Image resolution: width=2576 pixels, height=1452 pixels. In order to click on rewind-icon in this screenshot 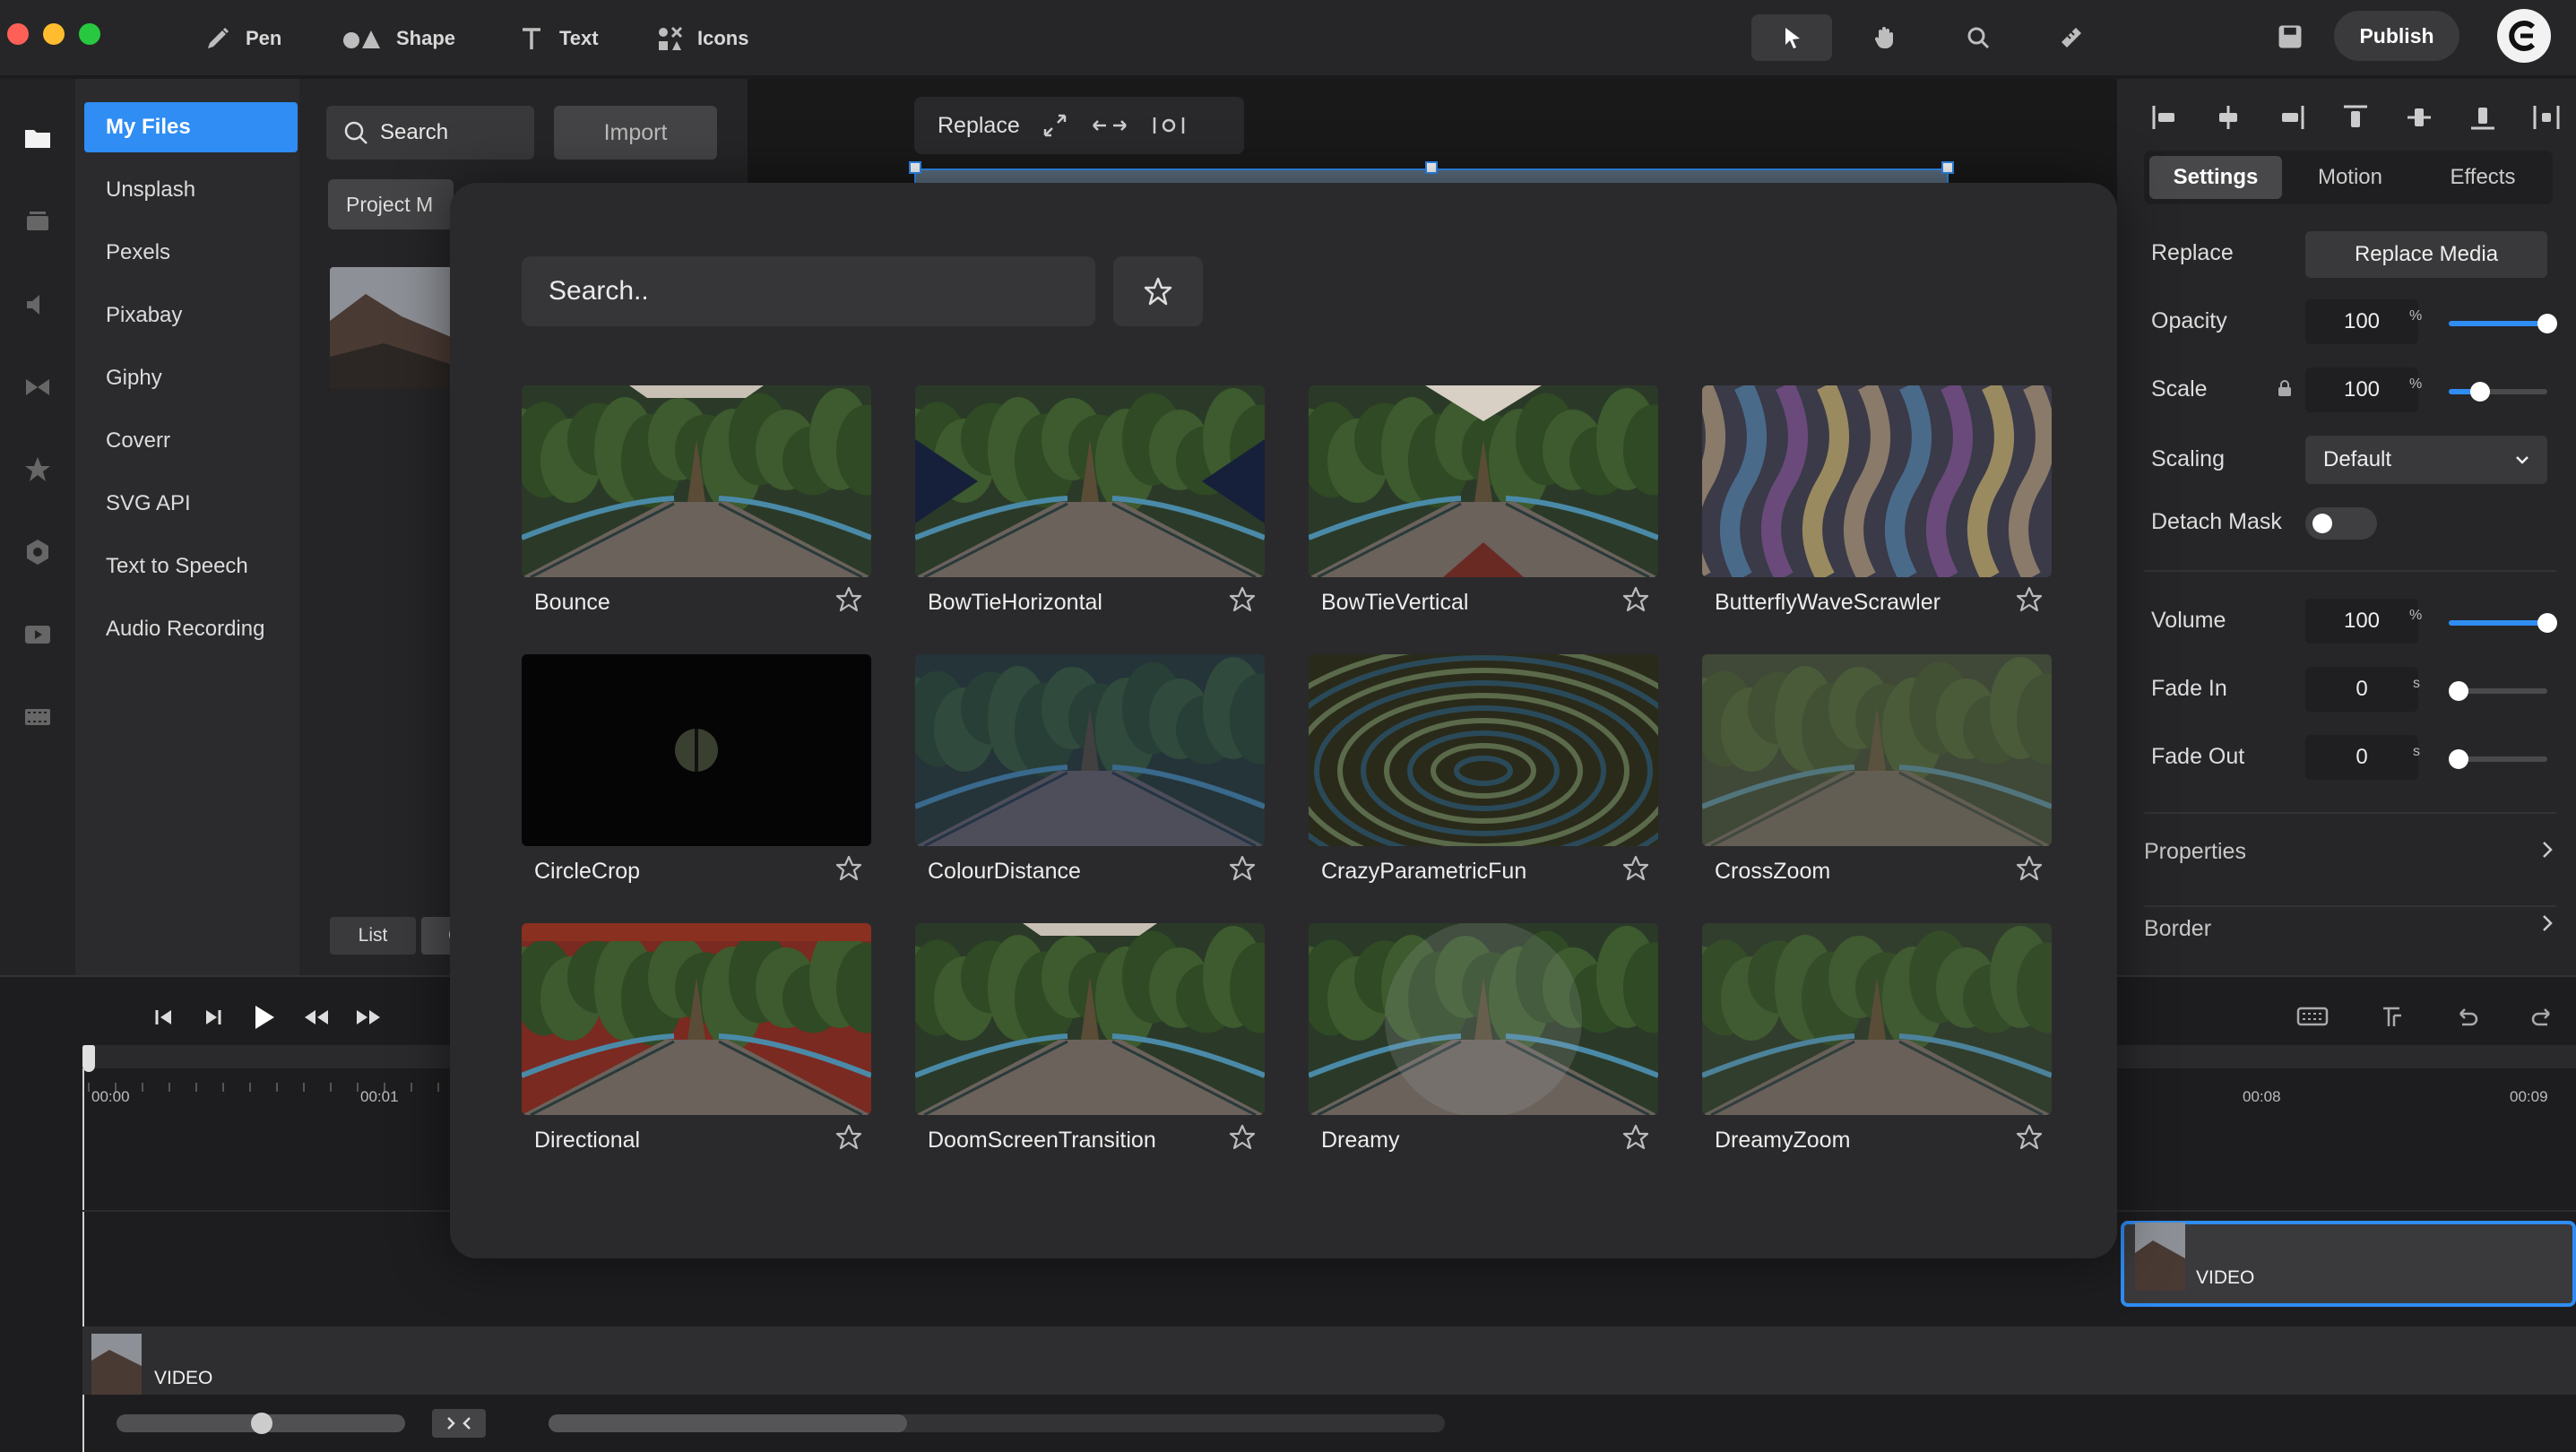, I will do `click(316, 1017)`.